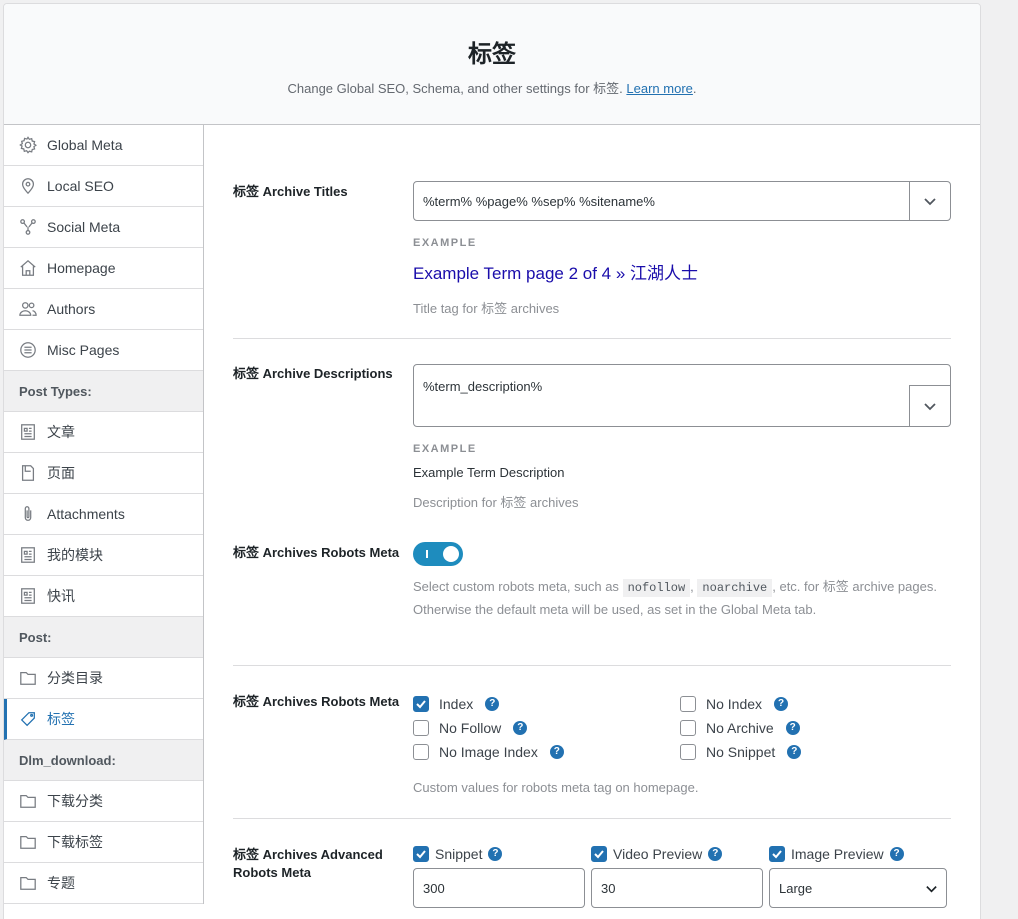 The image size is (1018, 919). I want to click on archive-descriptions-textarea: %term_description%, so click(682, 395).